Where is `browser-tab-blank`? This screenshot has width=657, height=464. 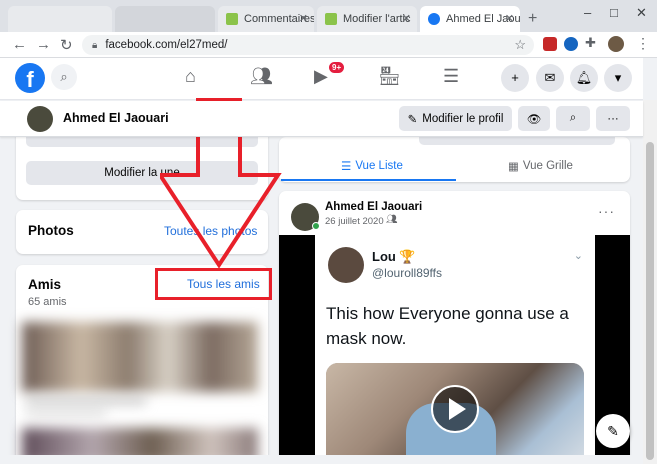 browser-tab-blank is located at coordinates (165, 19).